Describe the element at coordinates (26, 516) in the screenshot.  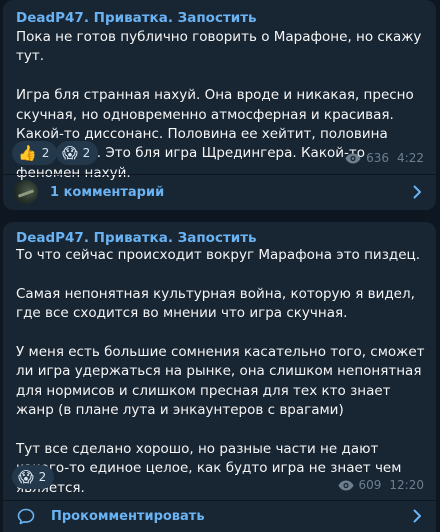
I see `comment-icon` at that location.